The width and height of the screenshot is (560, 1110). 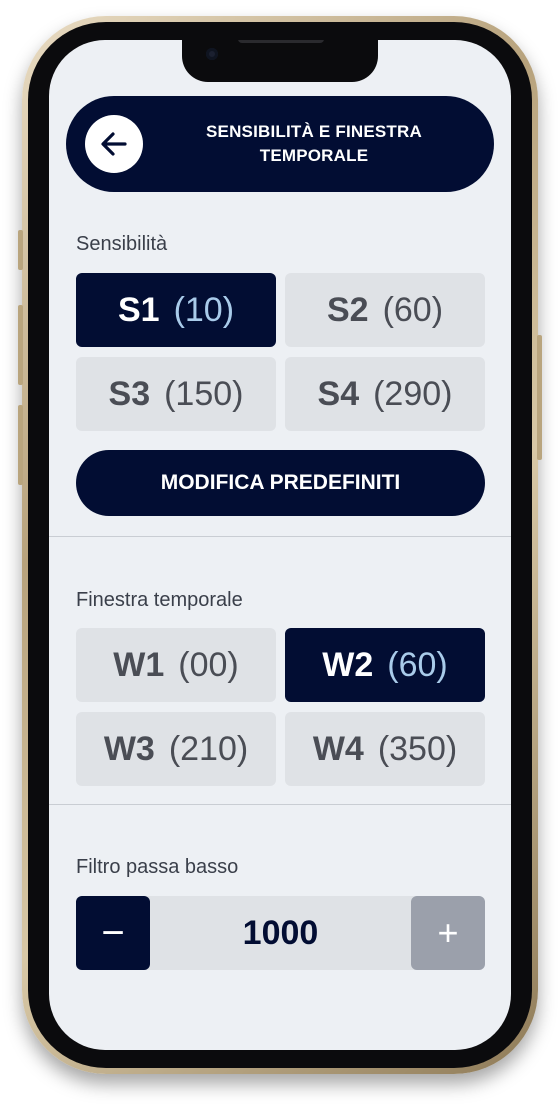 I want to click on option-value: (210), so click(x=208, y=748).